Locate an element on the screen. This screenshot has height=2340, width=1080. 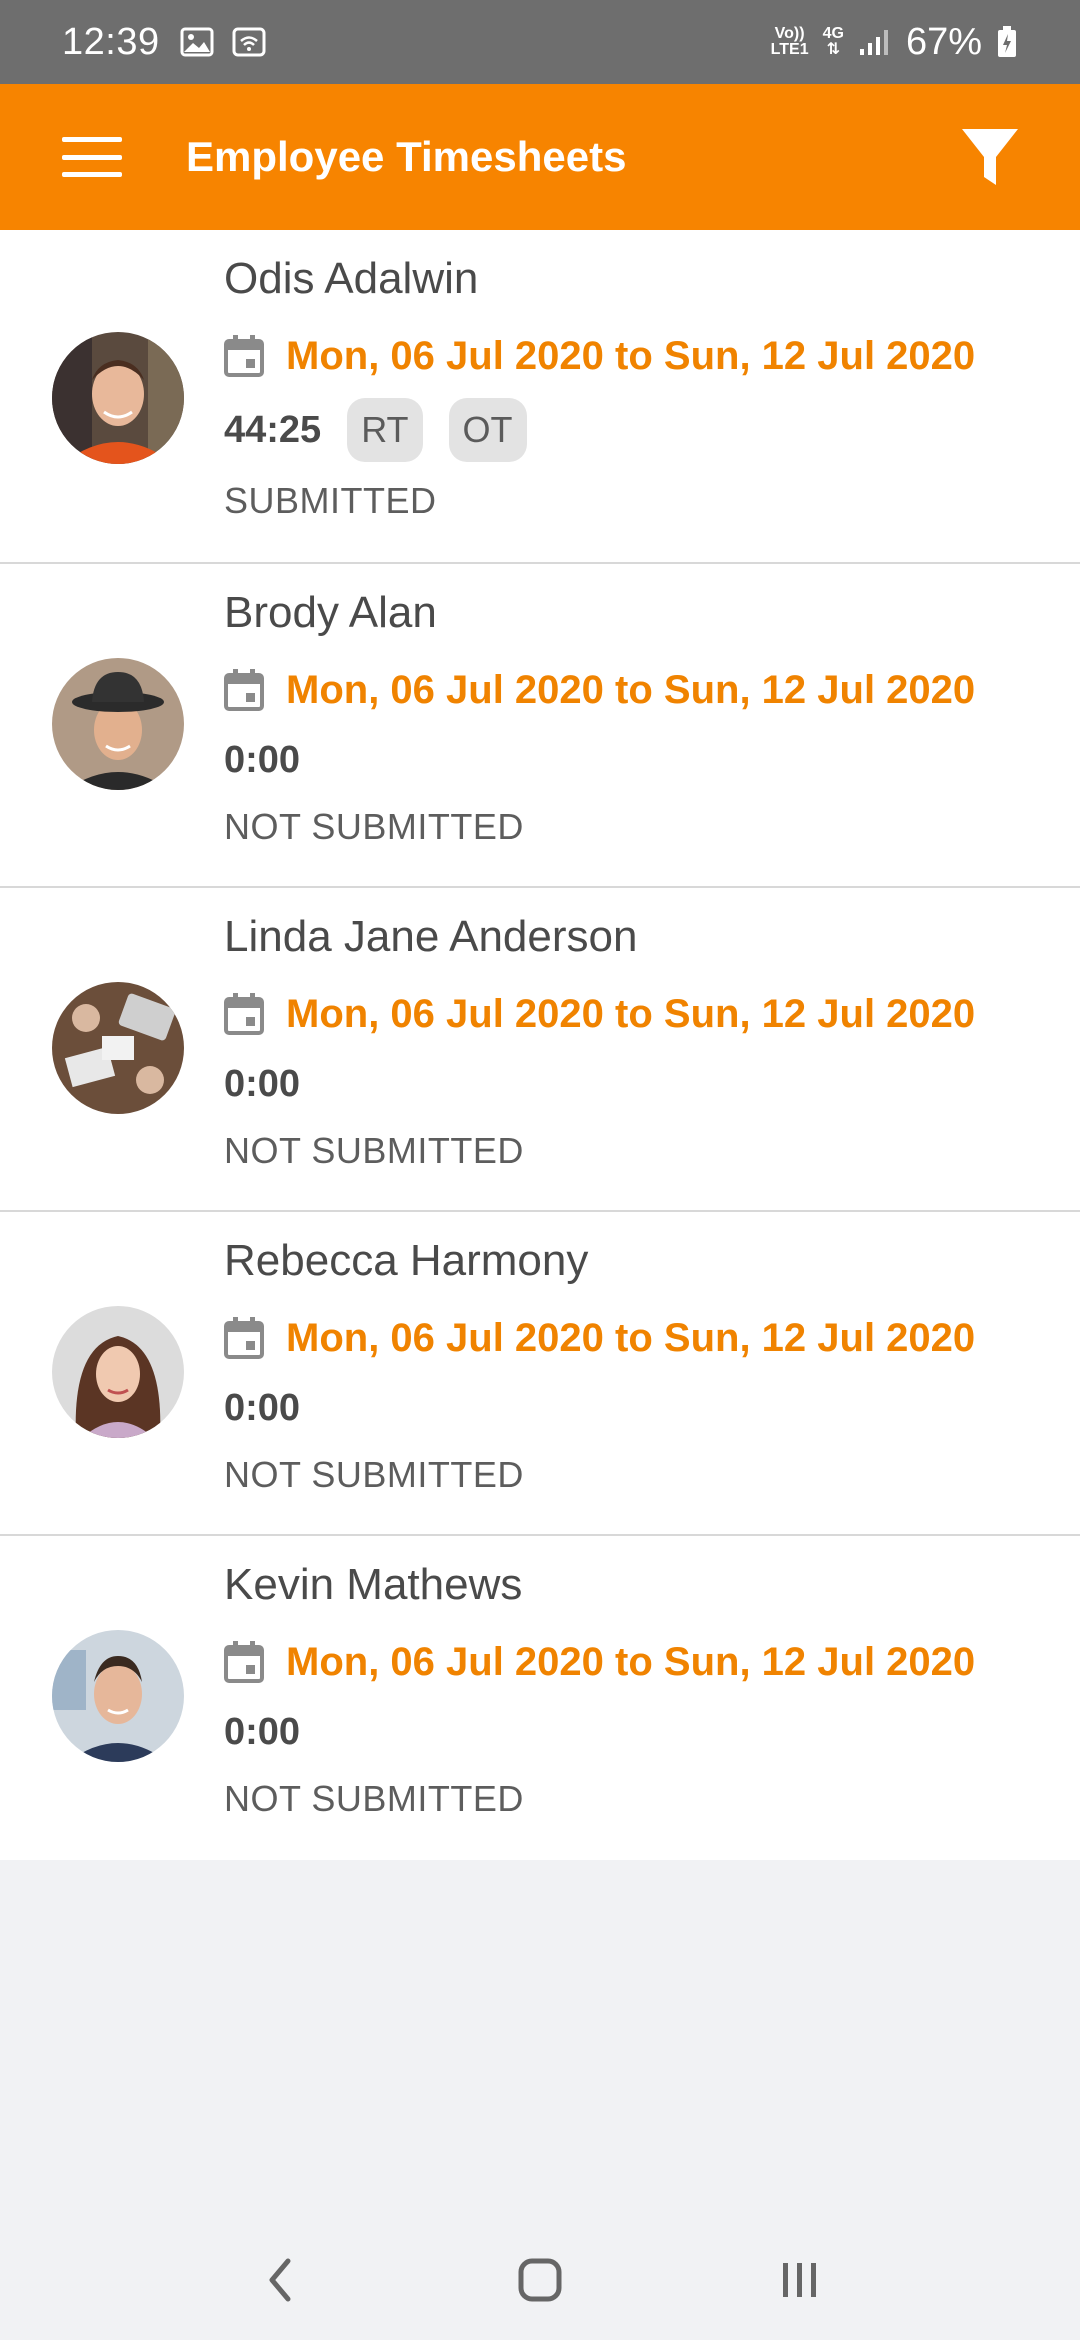
data-arrows-icon: ⇅ is located at coordinates (833, 49).